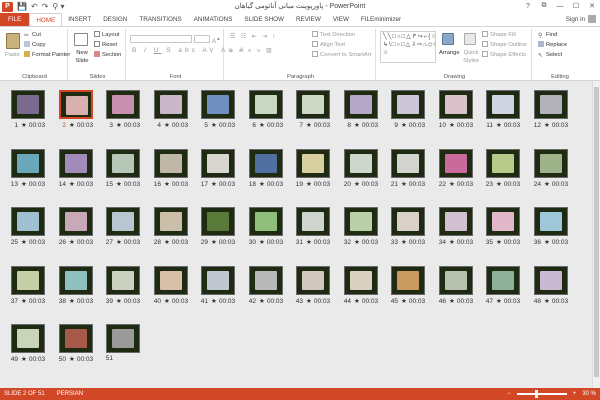 Image resolution: width=600 pixels, height=400 pixels. What do you see at coordinates (81, 39) in the screenshot?
I see `new-slide-icon` at bounding box center [81, 39].